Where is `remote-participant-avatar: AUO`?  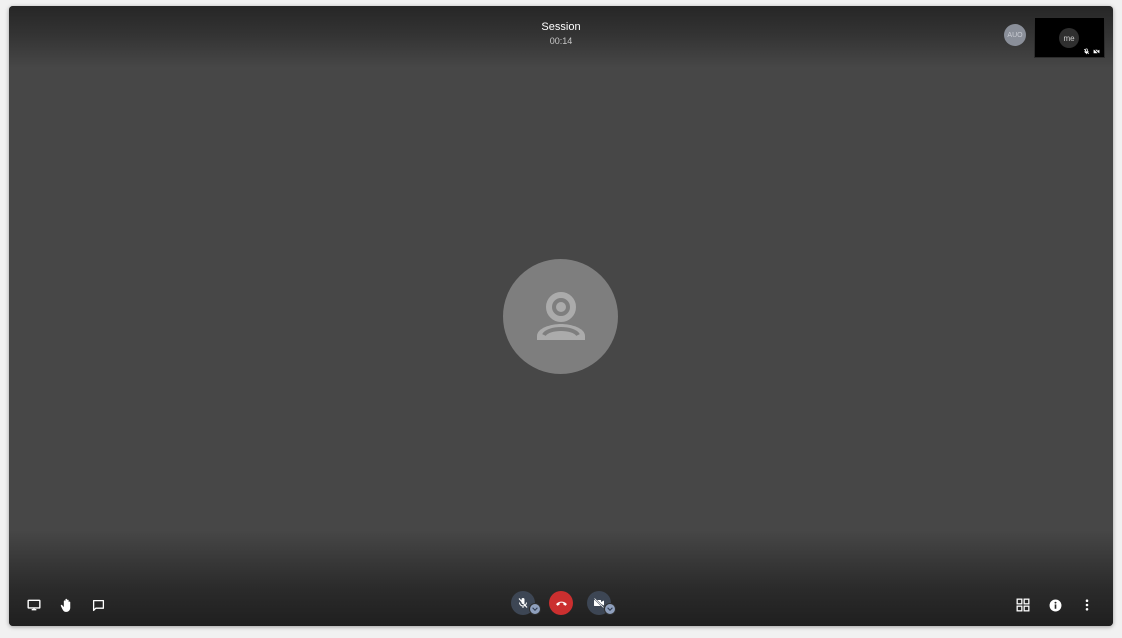 remote-participant-avatar: AUO is located at coordinates (1015, 35).